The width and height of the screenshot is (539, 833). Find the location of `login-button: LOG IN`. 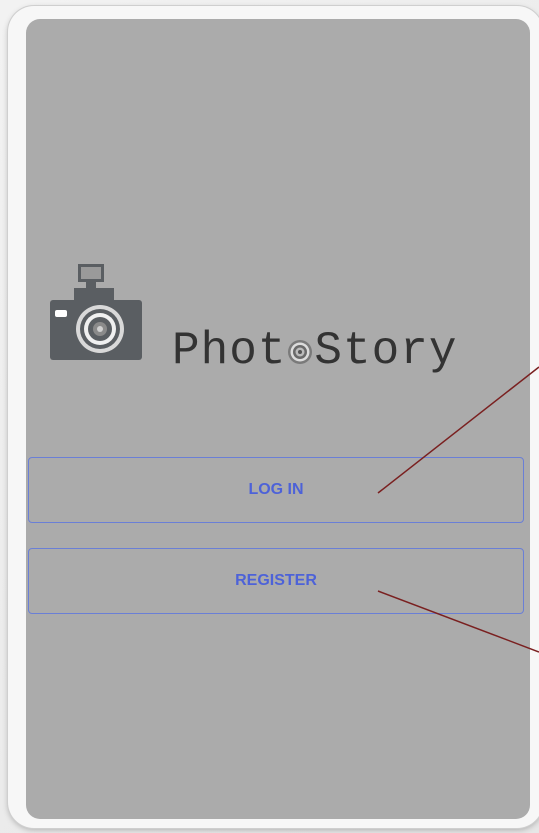

login-button: LOG IN is located at coordinates (276, 490).